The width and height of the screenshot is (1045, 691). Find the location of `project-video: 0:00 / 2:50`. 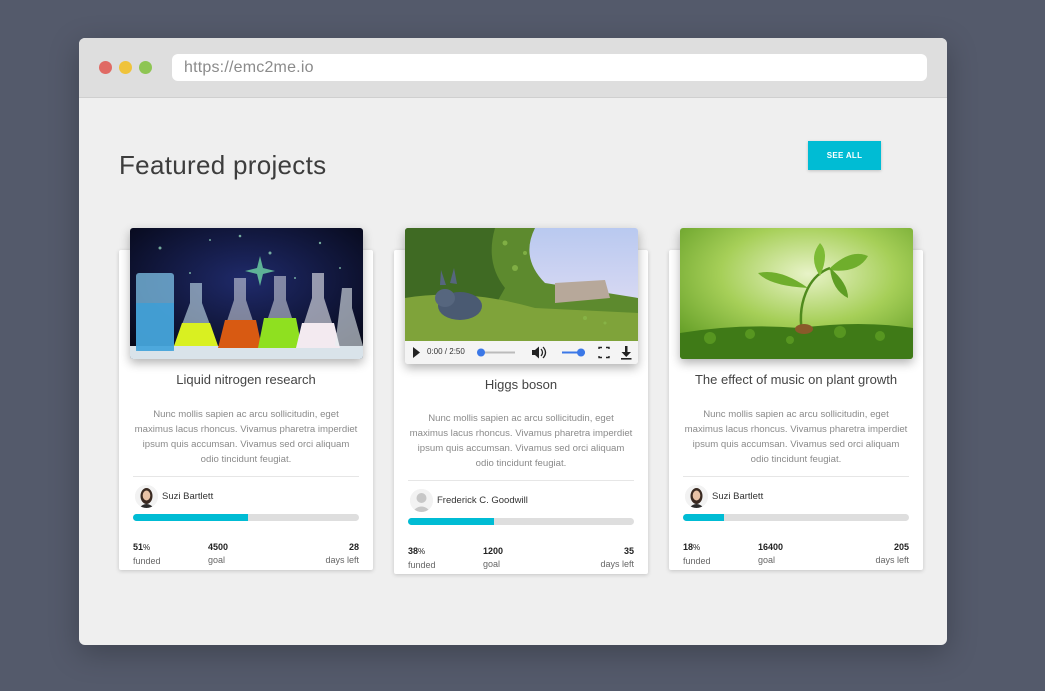

project-video: 0:00 / 2:50 is located at coordinates (521, 296).